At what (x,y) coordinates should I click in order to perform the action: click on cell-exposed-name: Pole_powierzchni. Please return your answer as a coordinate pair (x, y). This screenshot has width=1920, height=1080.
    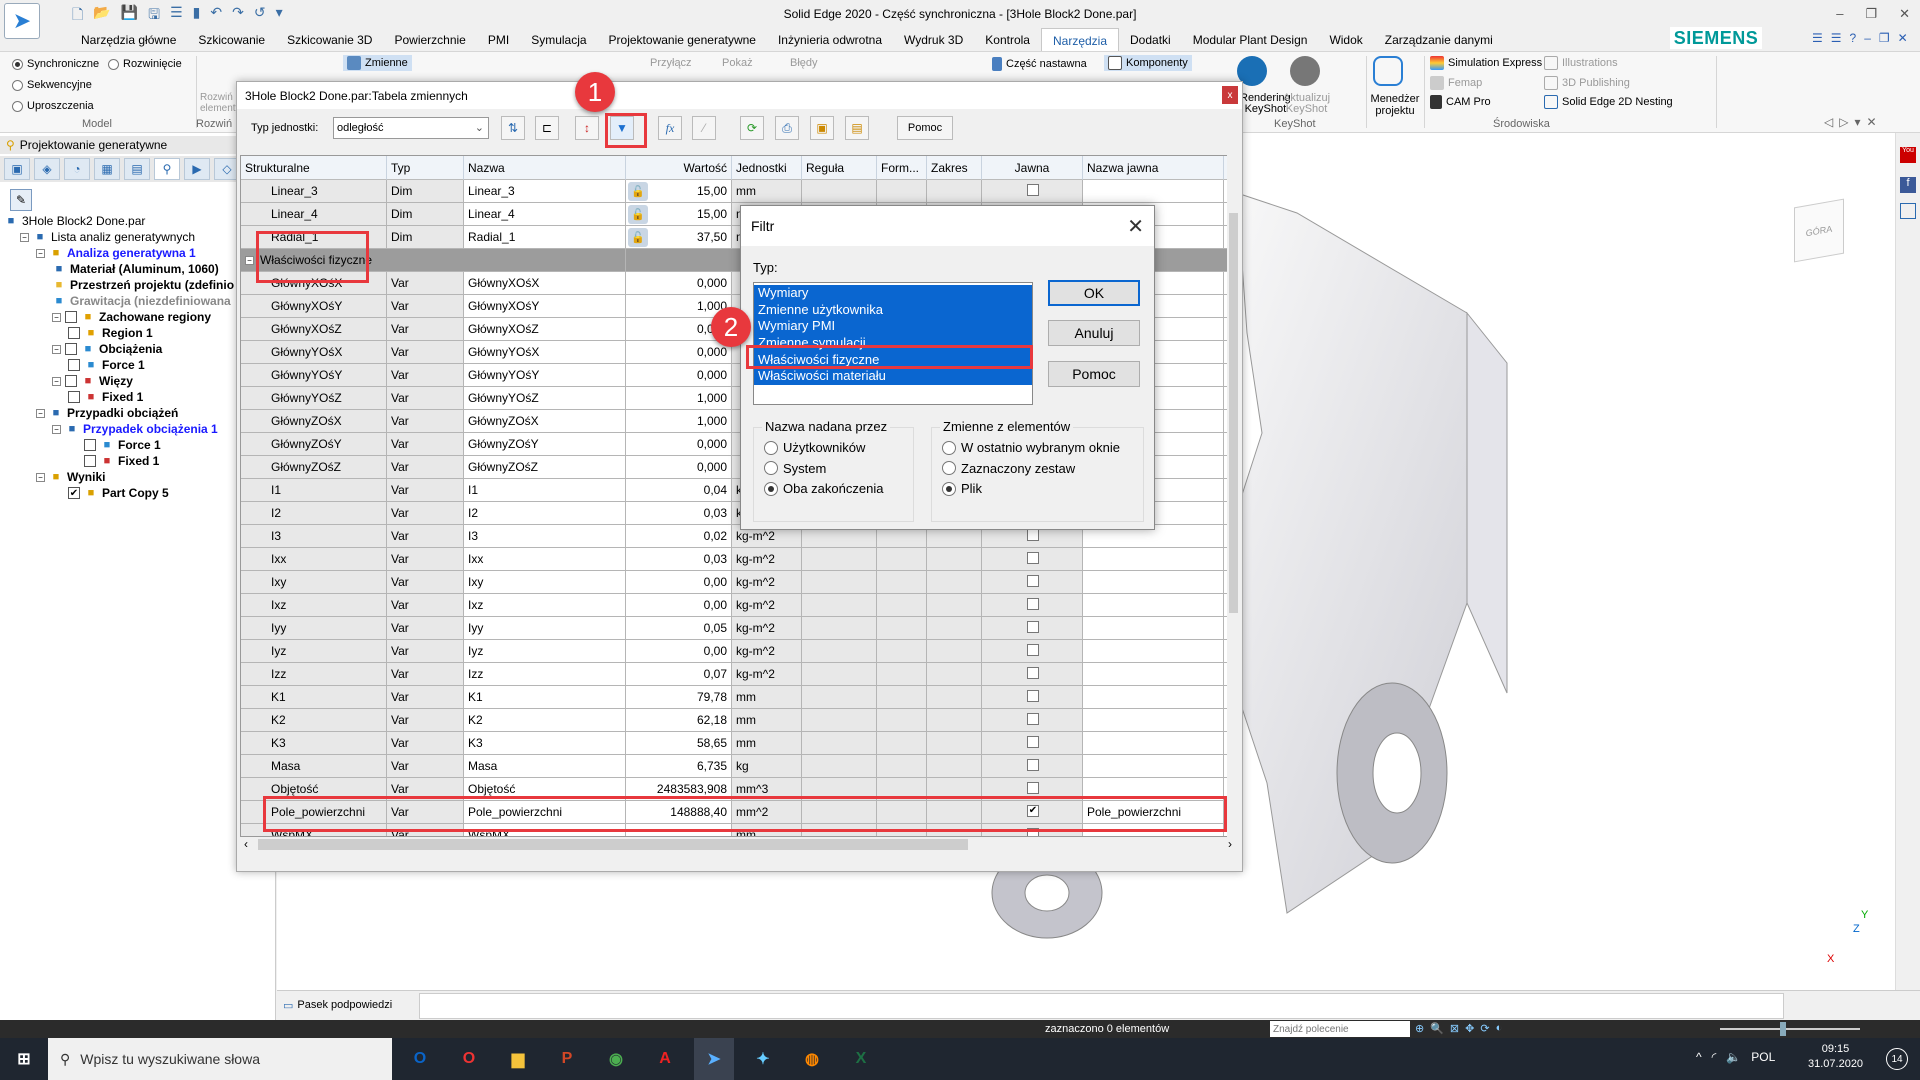
    Looking at the image, I should click on (1153, 812).